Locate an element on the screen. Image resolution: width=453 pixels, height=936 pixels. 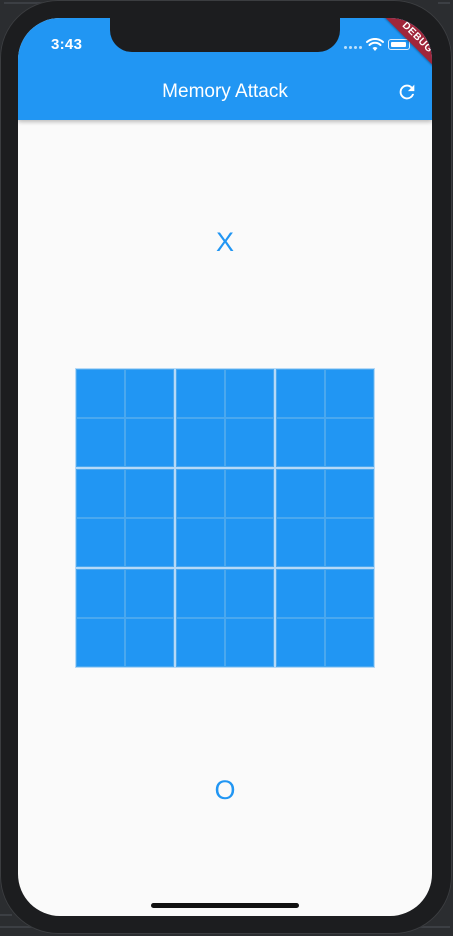
player-o-label: O is located at coordinates (225, 790).